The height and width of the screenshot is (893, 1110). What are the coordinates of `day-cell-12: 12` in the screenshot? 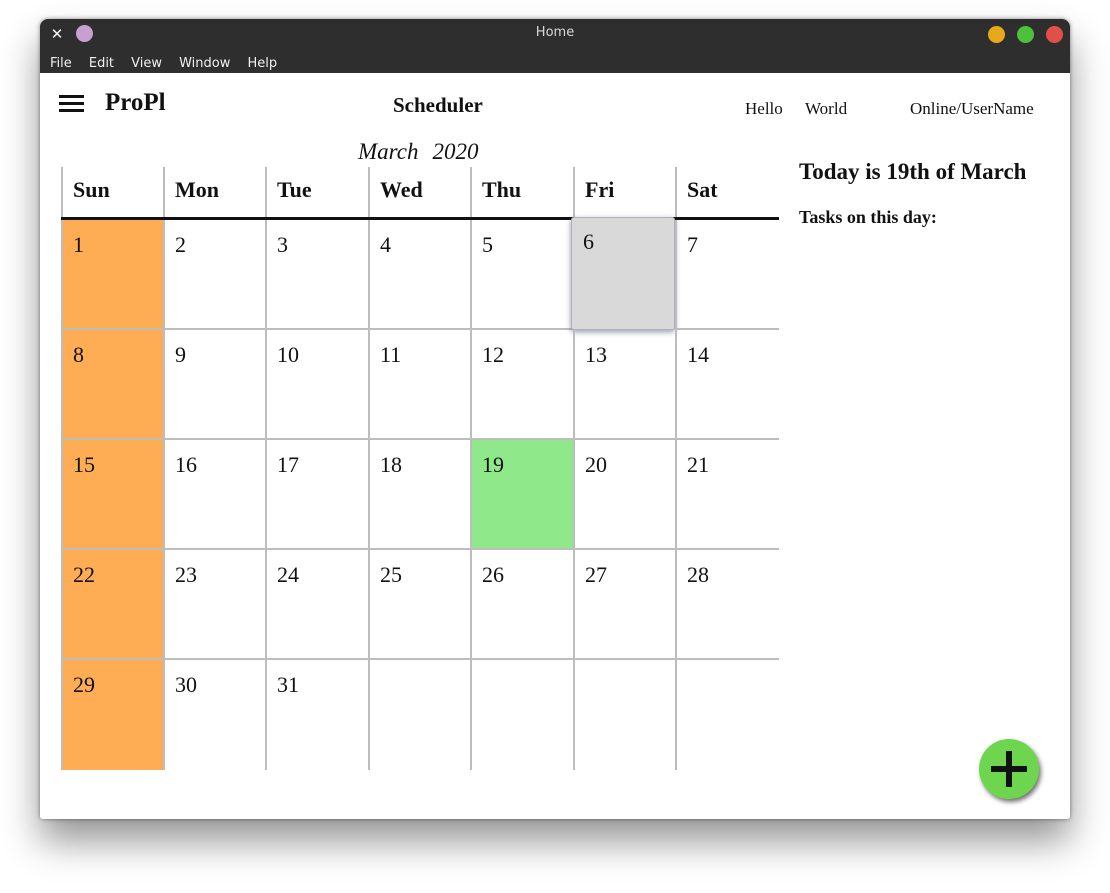 It's located at (521, 385).